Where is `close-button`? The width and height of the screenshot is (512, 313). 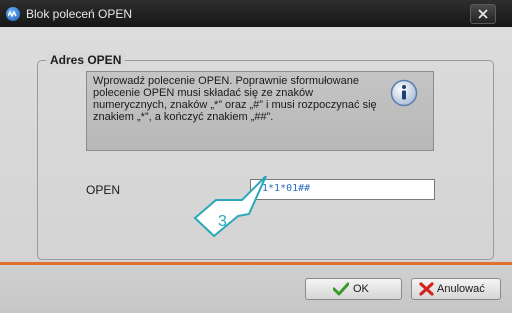
close-button is located at coordinates (483, 14).